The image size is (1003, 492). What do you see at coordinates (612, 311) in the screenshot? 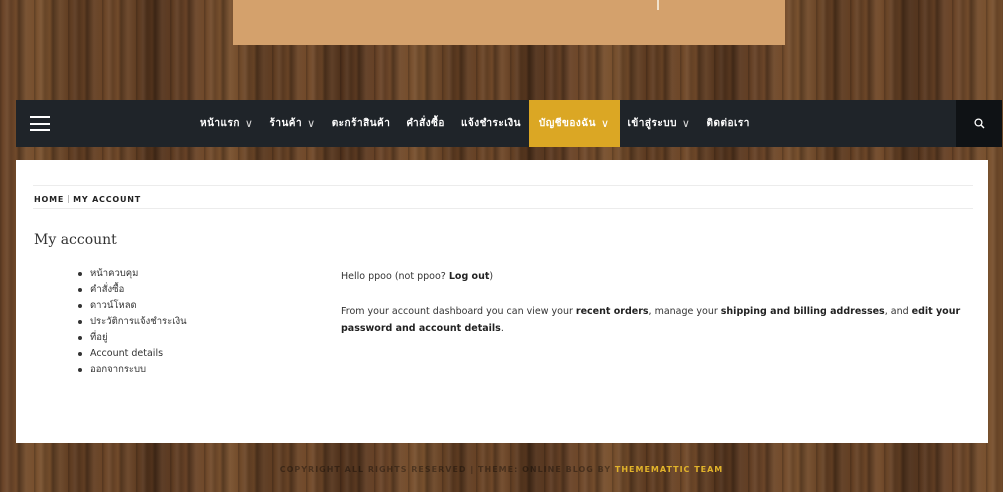
I see `recent-orders-link: recent orders` at bounding box center [612, 311].